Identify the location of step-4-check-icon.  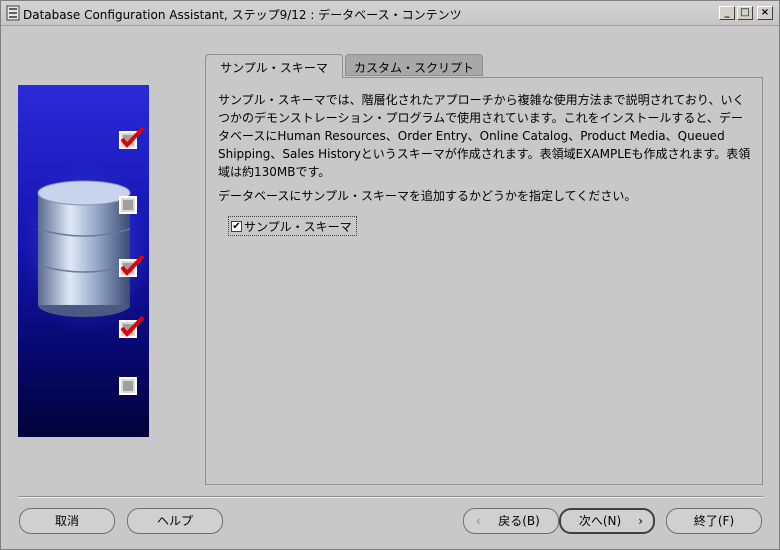
(132, 327).